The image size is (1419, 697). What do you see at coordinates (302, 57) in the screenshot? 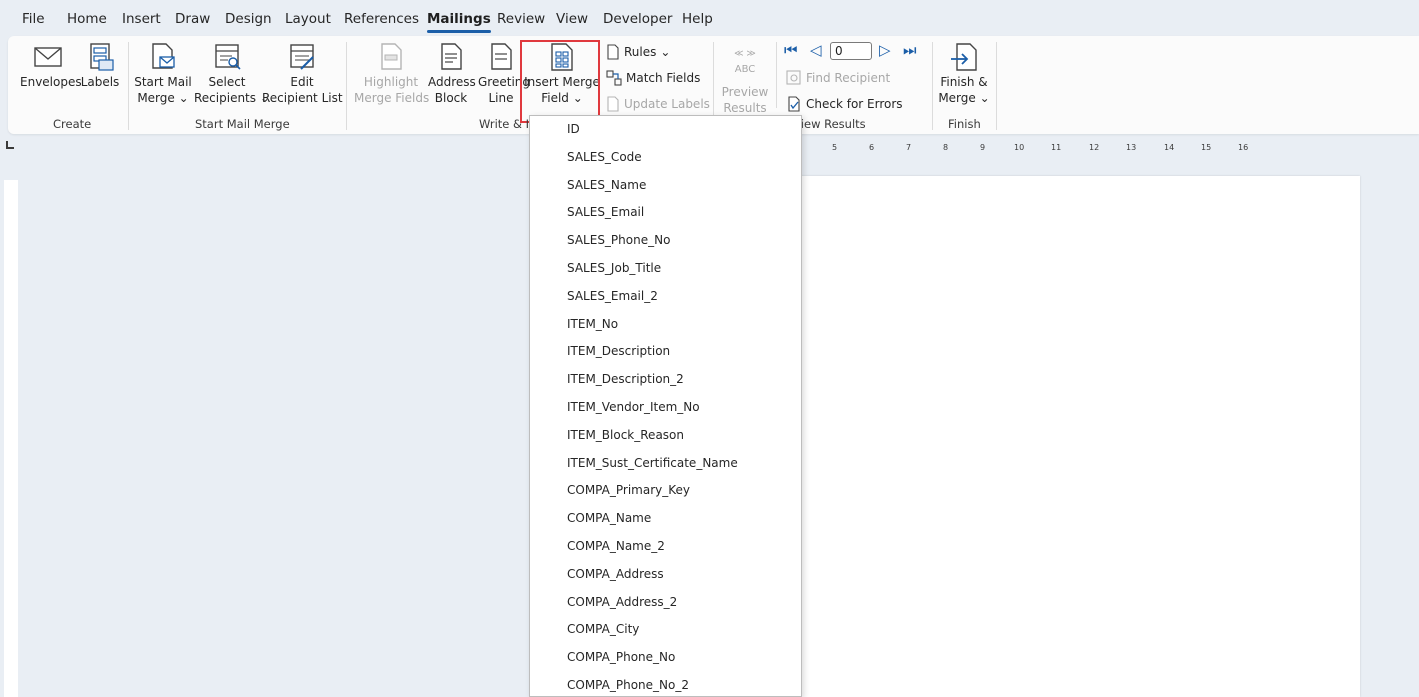
I see `edit-recipient-list-icon` at bounding box center [302, 57].